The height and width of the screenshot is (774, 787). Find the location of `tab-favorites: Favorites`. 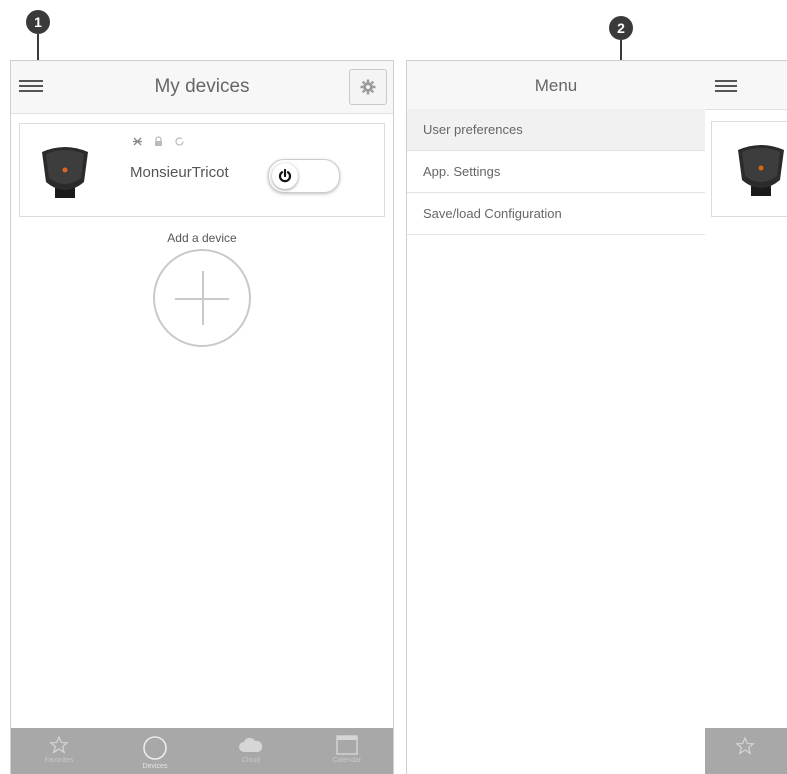

tab-favorites: Favorites is located at coordinates (59, 751).